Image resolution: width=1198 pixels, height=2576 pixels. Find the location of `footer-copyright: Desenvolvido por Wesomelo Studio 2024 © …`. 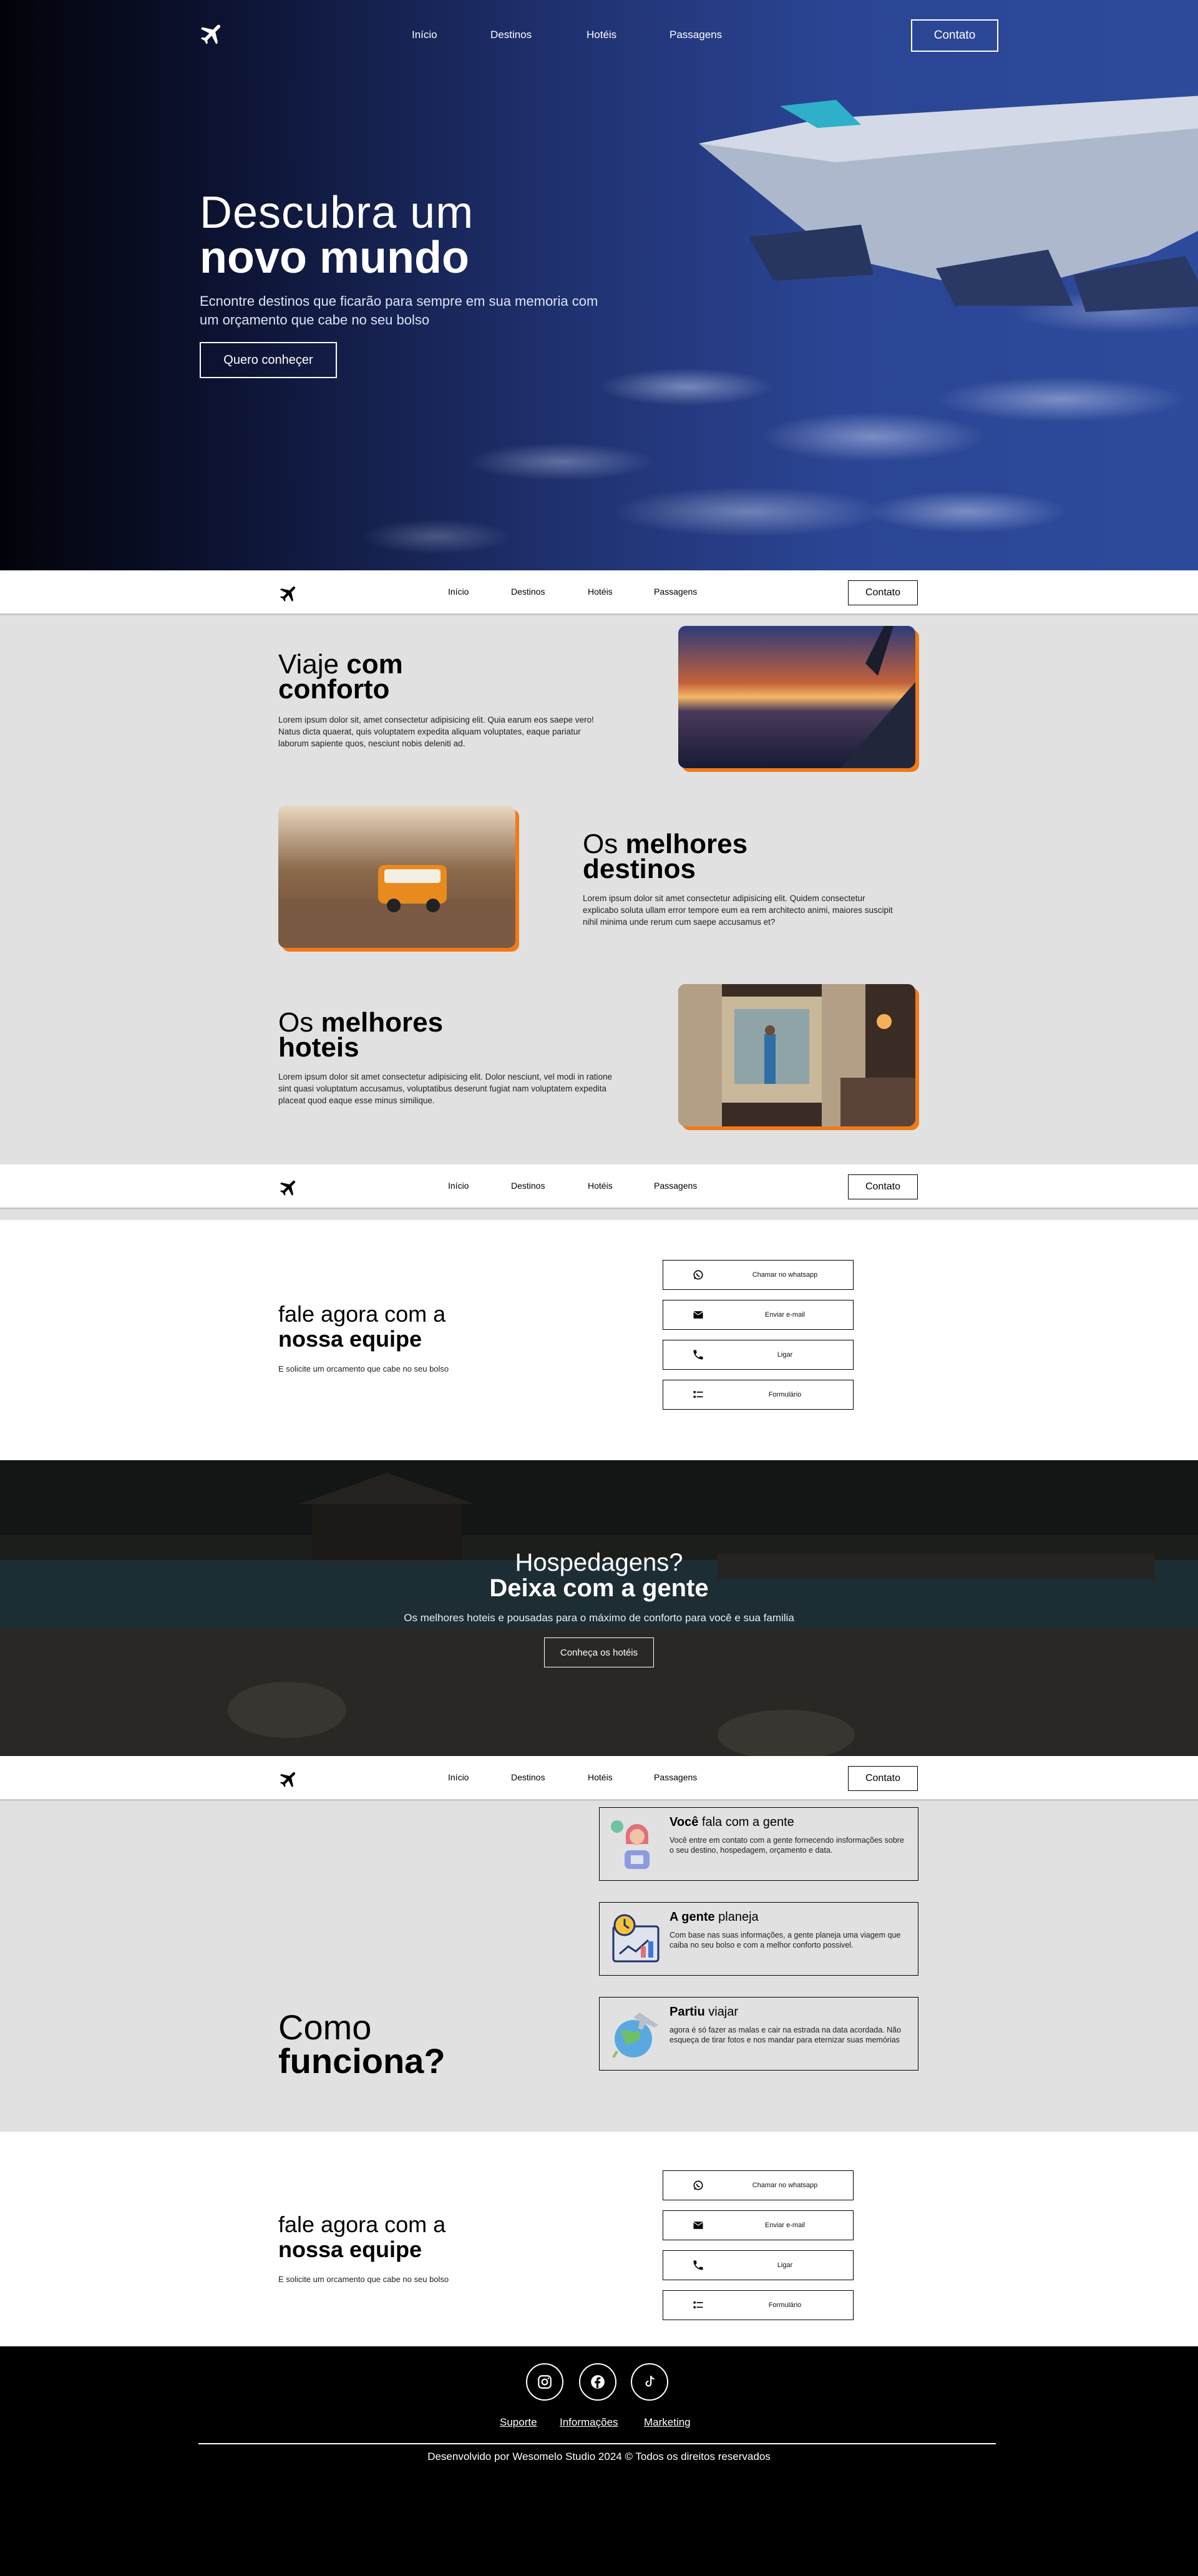

footer-copyright: Desenvolvido por Wesomelo Studio 2024 © … is located at coordinates (599, 2456).